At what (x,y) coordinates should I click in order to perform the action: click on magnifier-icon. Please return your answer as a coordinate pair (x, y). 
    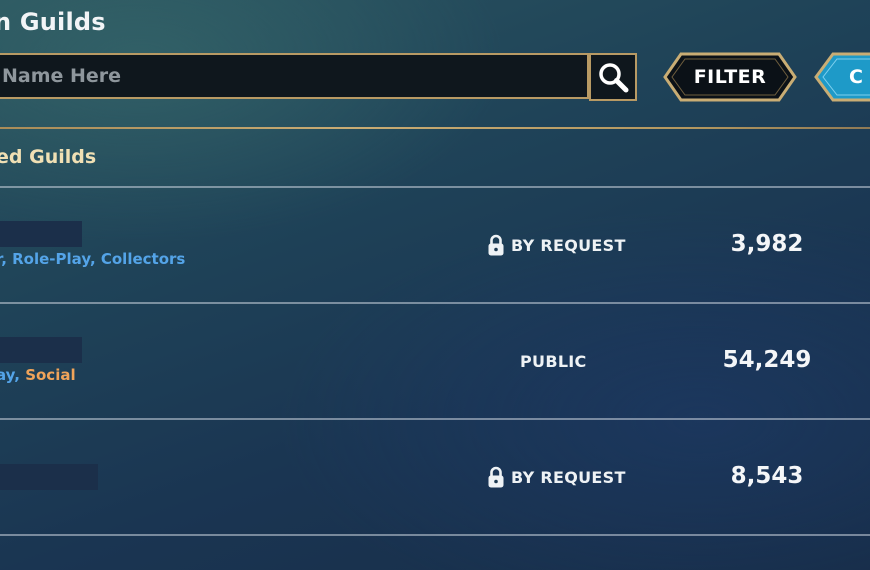
    Looking at the image, I should click on (614, 78).